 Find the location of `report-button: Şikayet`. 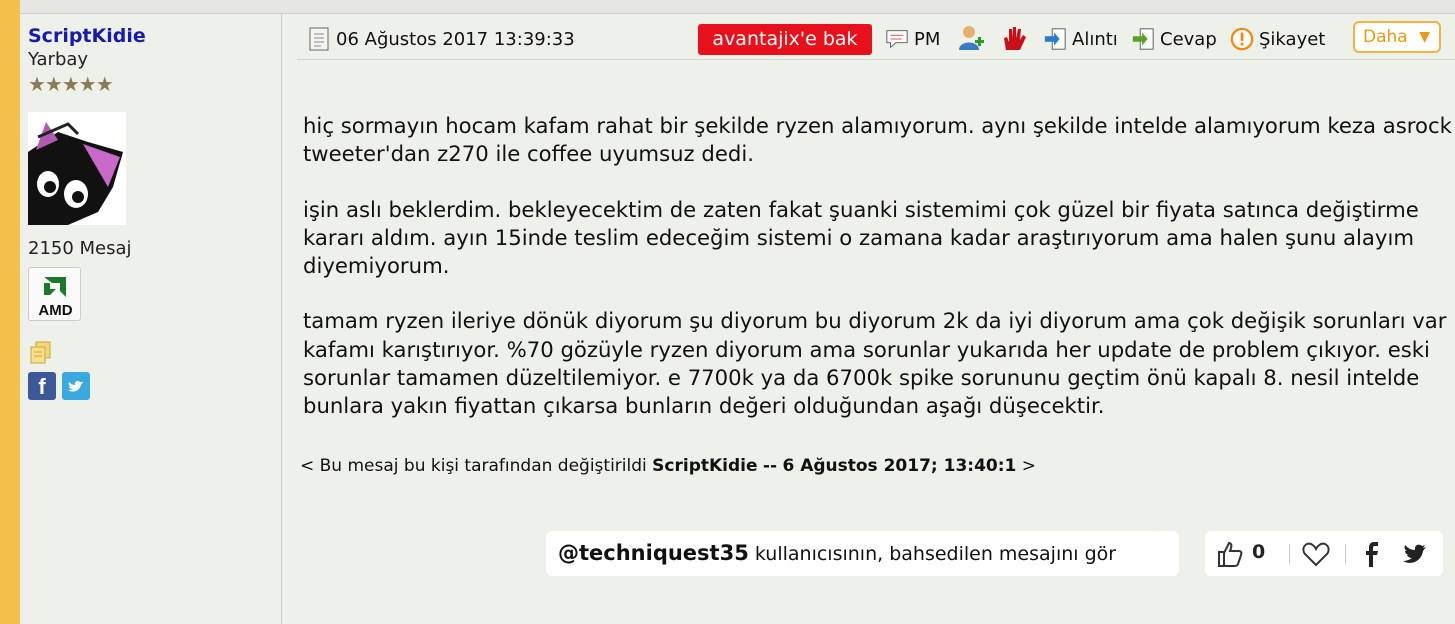

report-button: Şikayet is located at coordinates (1277, 39).